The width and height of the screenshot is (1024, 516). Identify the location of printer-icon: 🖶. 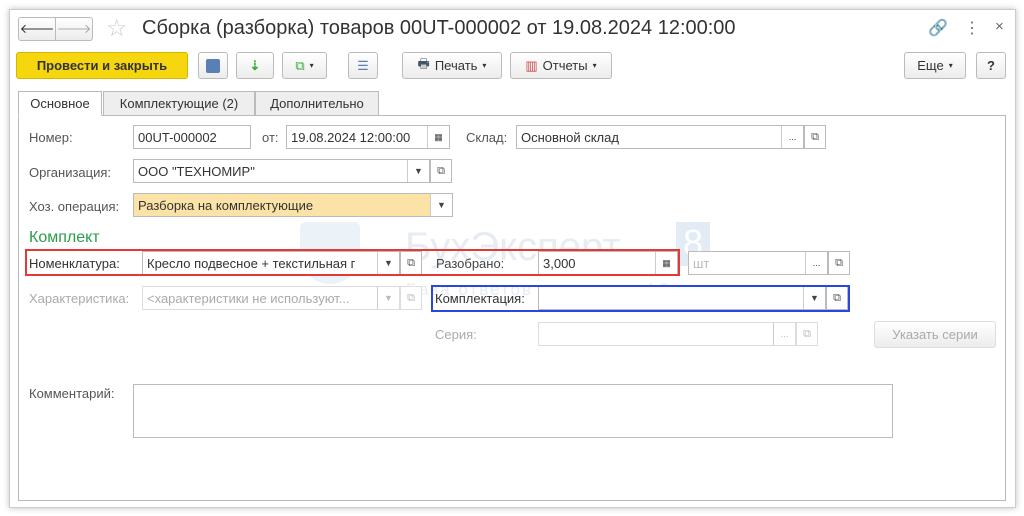
(423, 63).